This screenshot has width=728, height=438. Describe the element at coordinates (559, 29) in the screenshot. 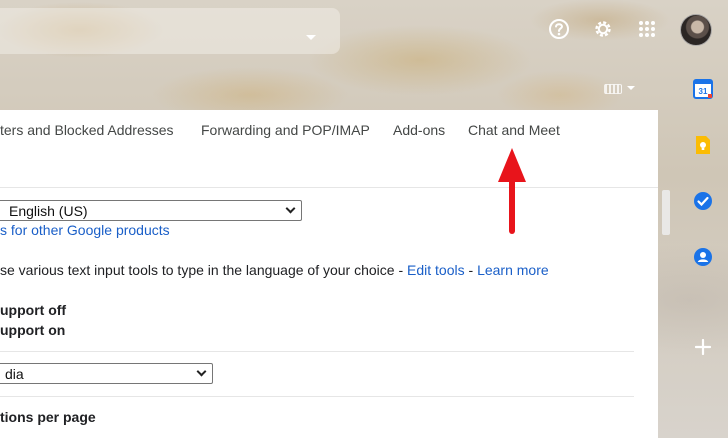

I see `help-icon` at that location.